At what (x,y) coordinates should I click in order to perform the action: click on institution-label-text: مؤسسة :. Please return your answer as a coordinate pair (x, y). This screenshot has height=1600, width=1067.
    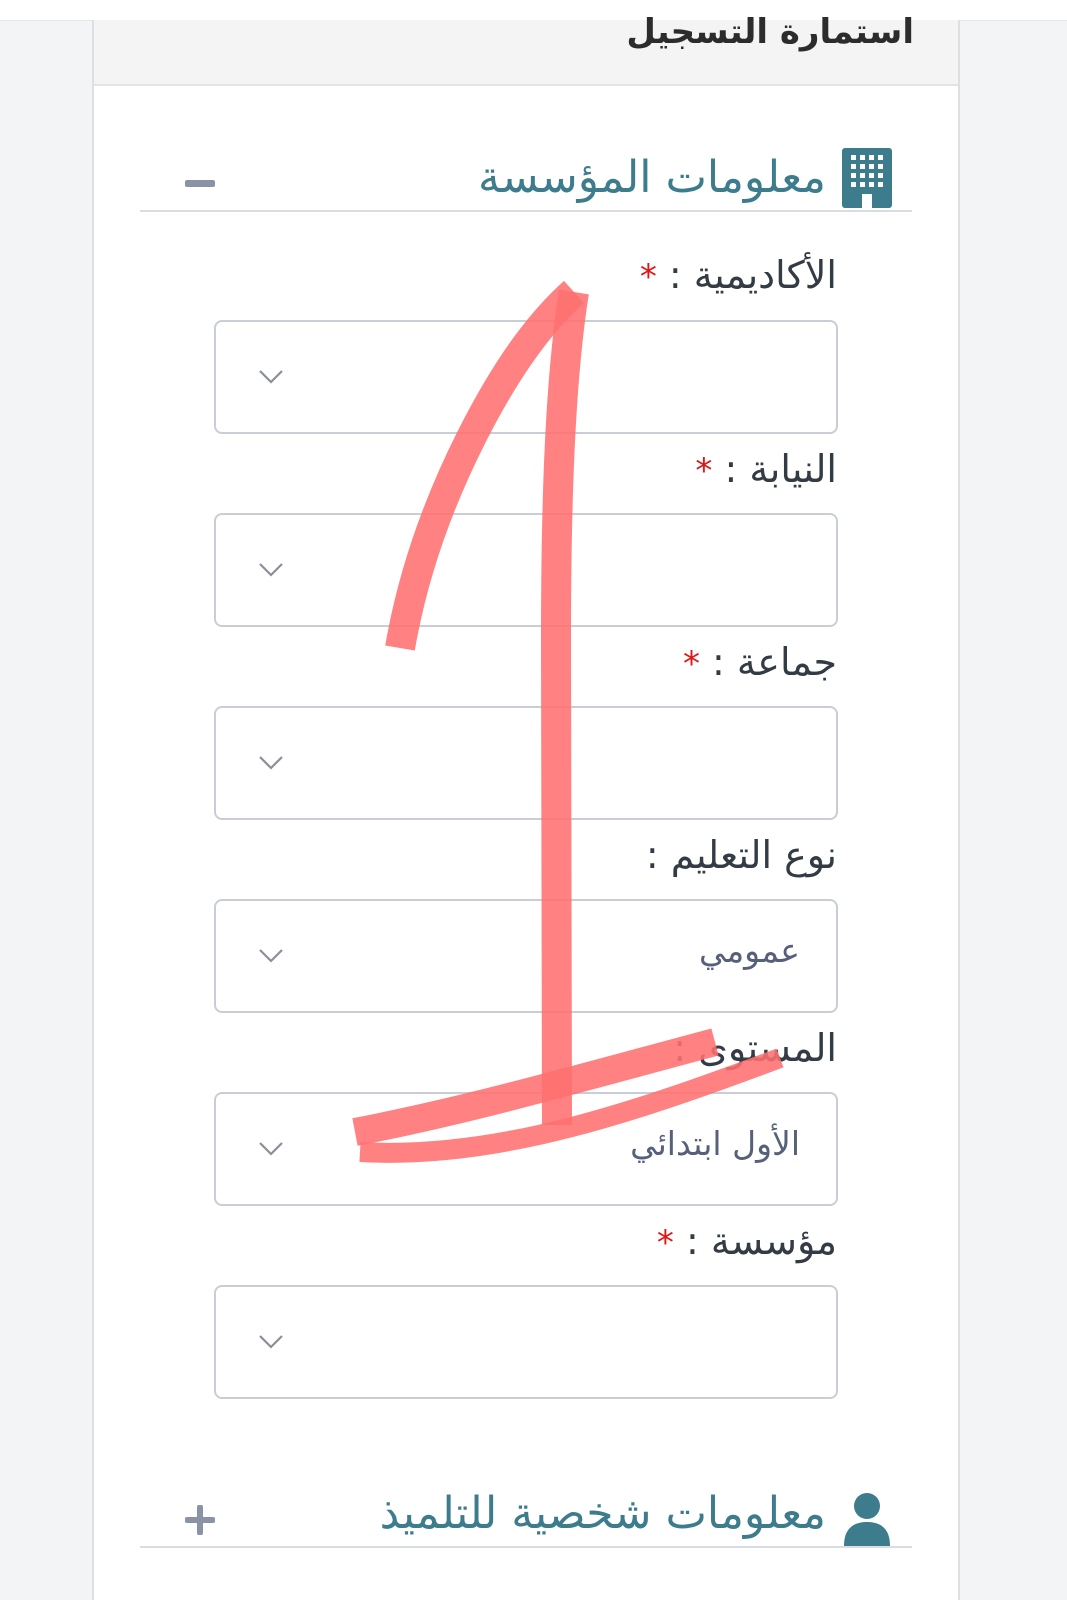
    Looking at the image, I should click on (761, 1241).